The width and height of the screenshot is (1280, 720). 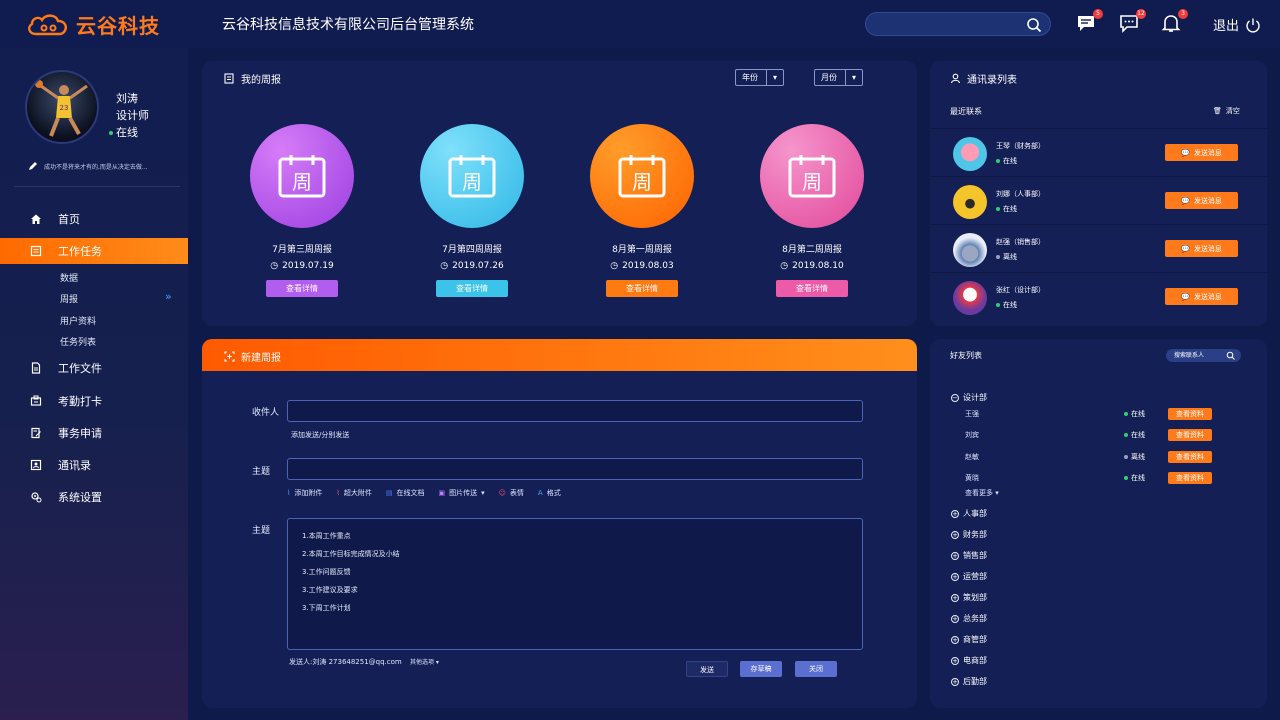 I want to click on user-info: 刘涛 设计师 在线, so click(x=129, y=115).